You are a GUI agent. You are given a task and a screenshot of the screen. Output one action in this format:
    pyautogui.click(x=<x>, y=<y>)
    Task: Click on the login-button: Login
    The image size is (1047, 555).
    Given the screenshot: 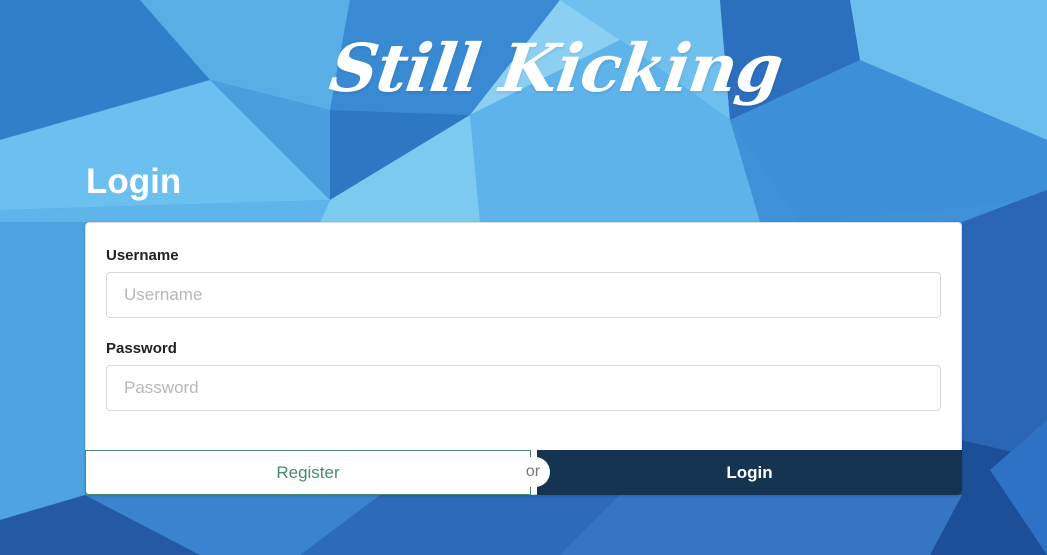 What is the action you would take?
    pyautogui.click(x=749, y=472)
    